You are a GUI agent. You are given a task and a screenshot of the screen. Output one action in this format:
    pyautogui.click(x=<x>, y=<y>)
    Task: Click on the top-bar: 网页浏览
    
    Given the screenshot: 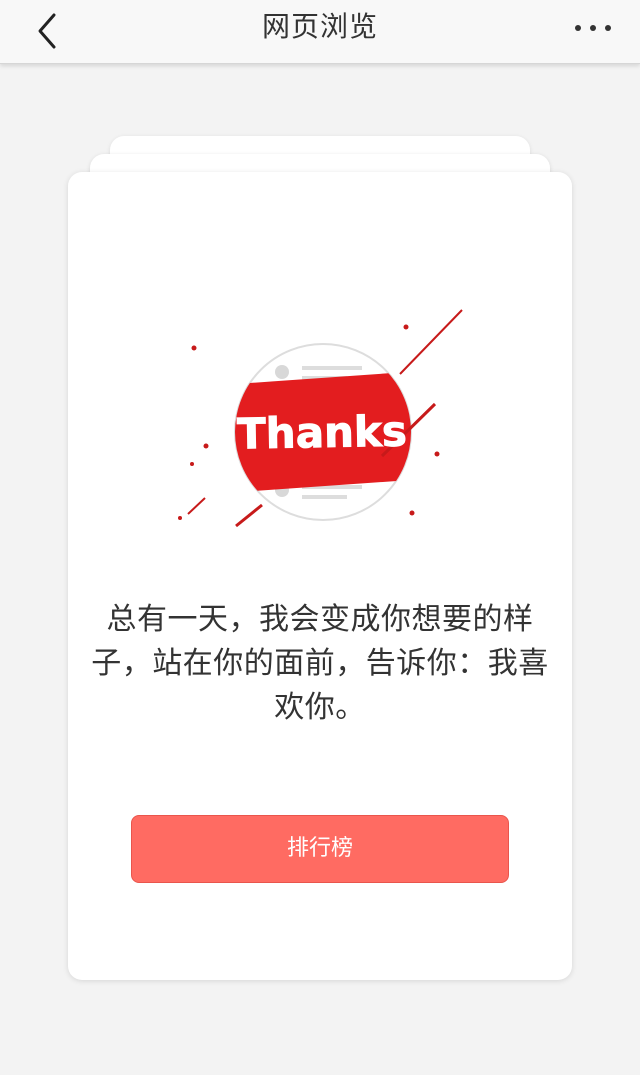 What is the action you would take?
    pyautogui.click(x=320, y=32)
    